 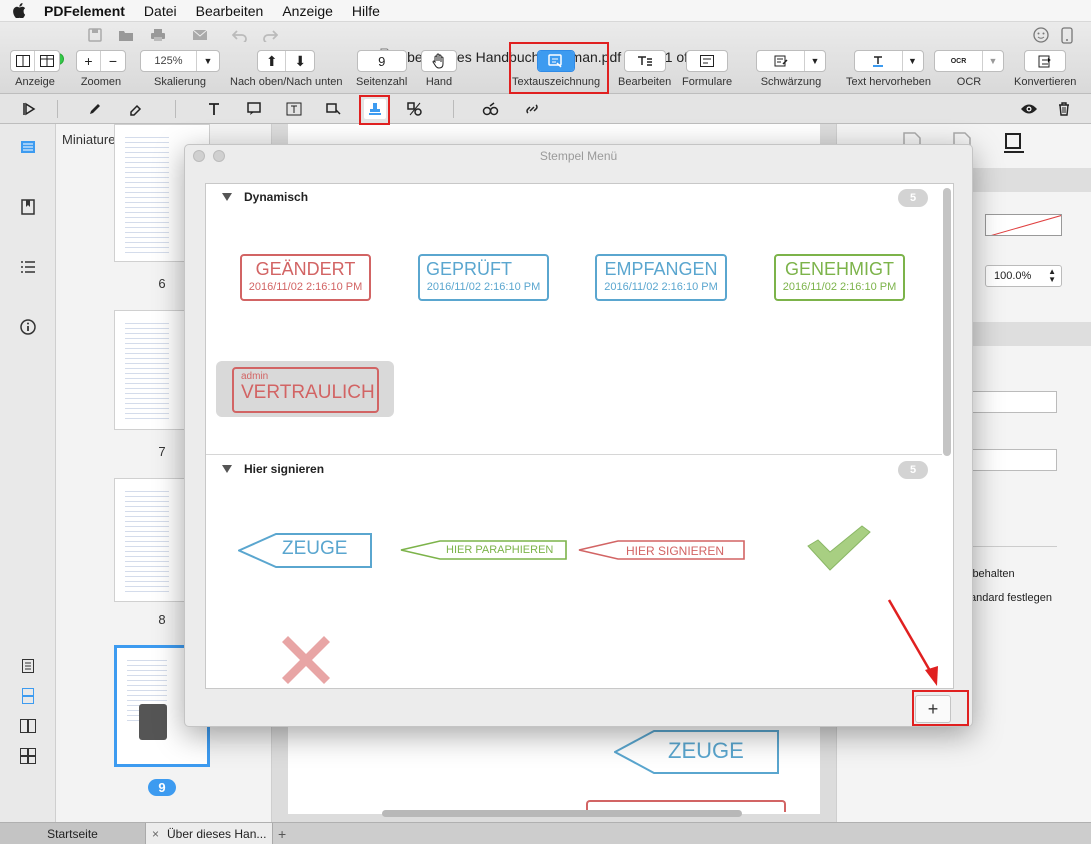 What do you see at coordinates (305, 390) in the screenshot?
I see `stamp-vertraulich: admin VERTRAULICH` at bounding box center [305, 390].